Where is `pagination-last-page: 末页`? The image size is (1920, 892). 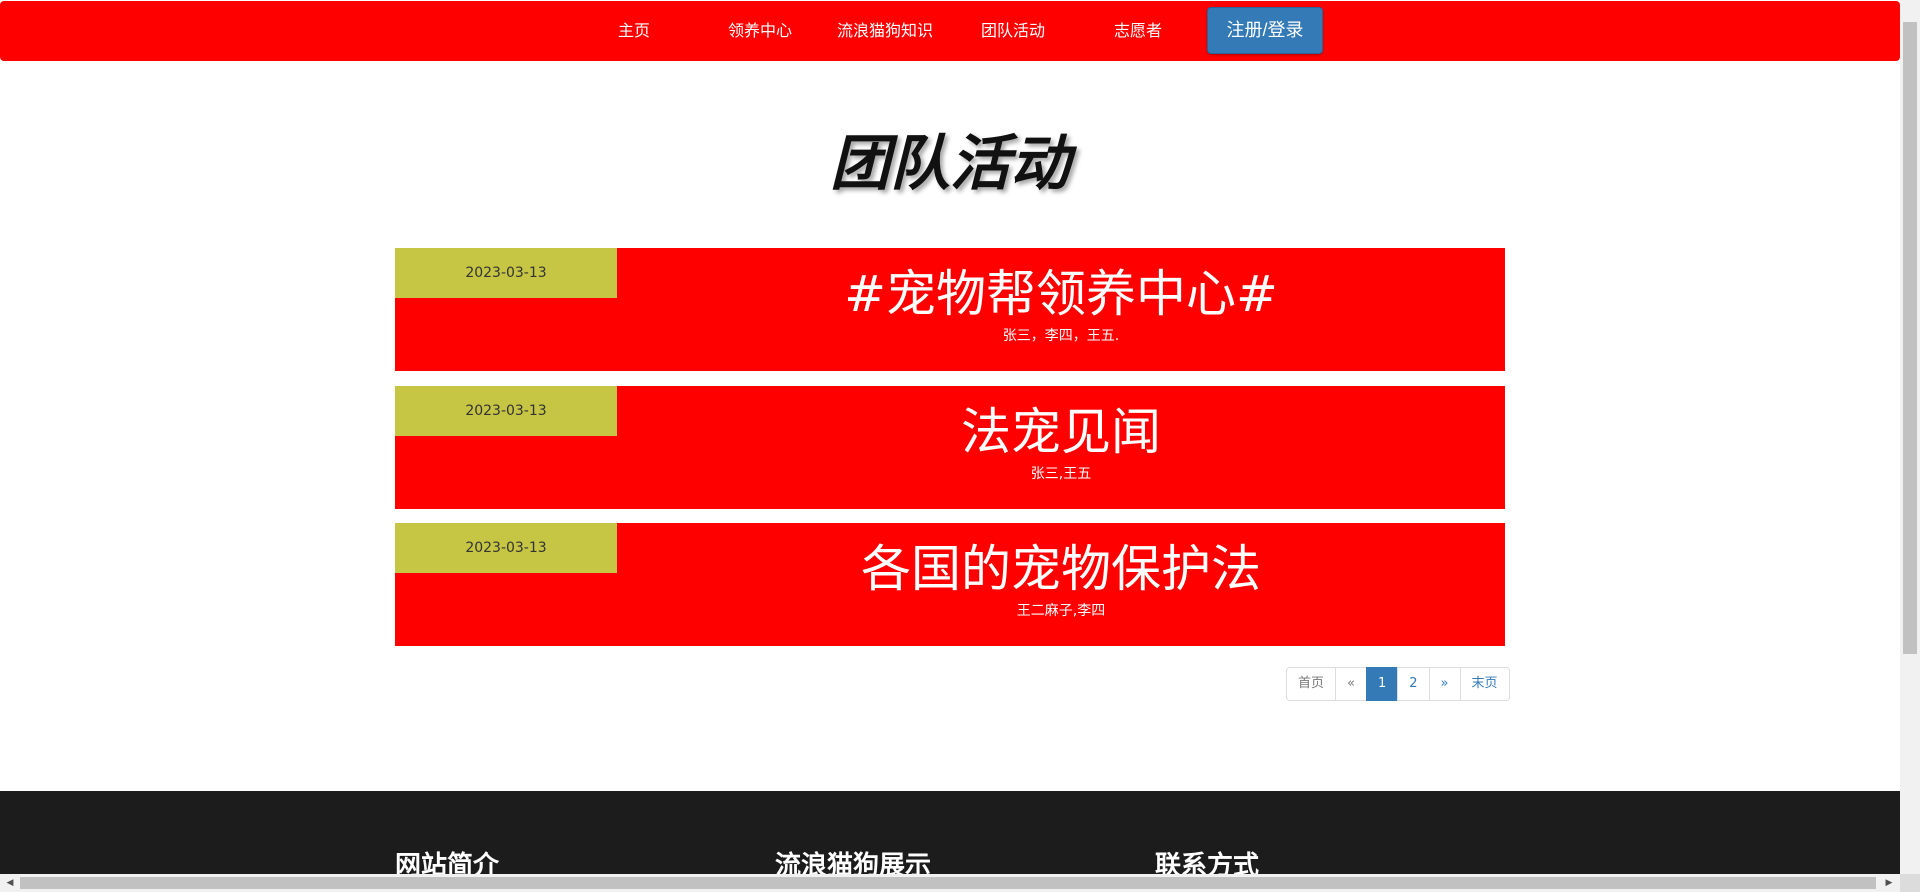
pagination-last-page: 末页 is located at coordinates (1484, 684).